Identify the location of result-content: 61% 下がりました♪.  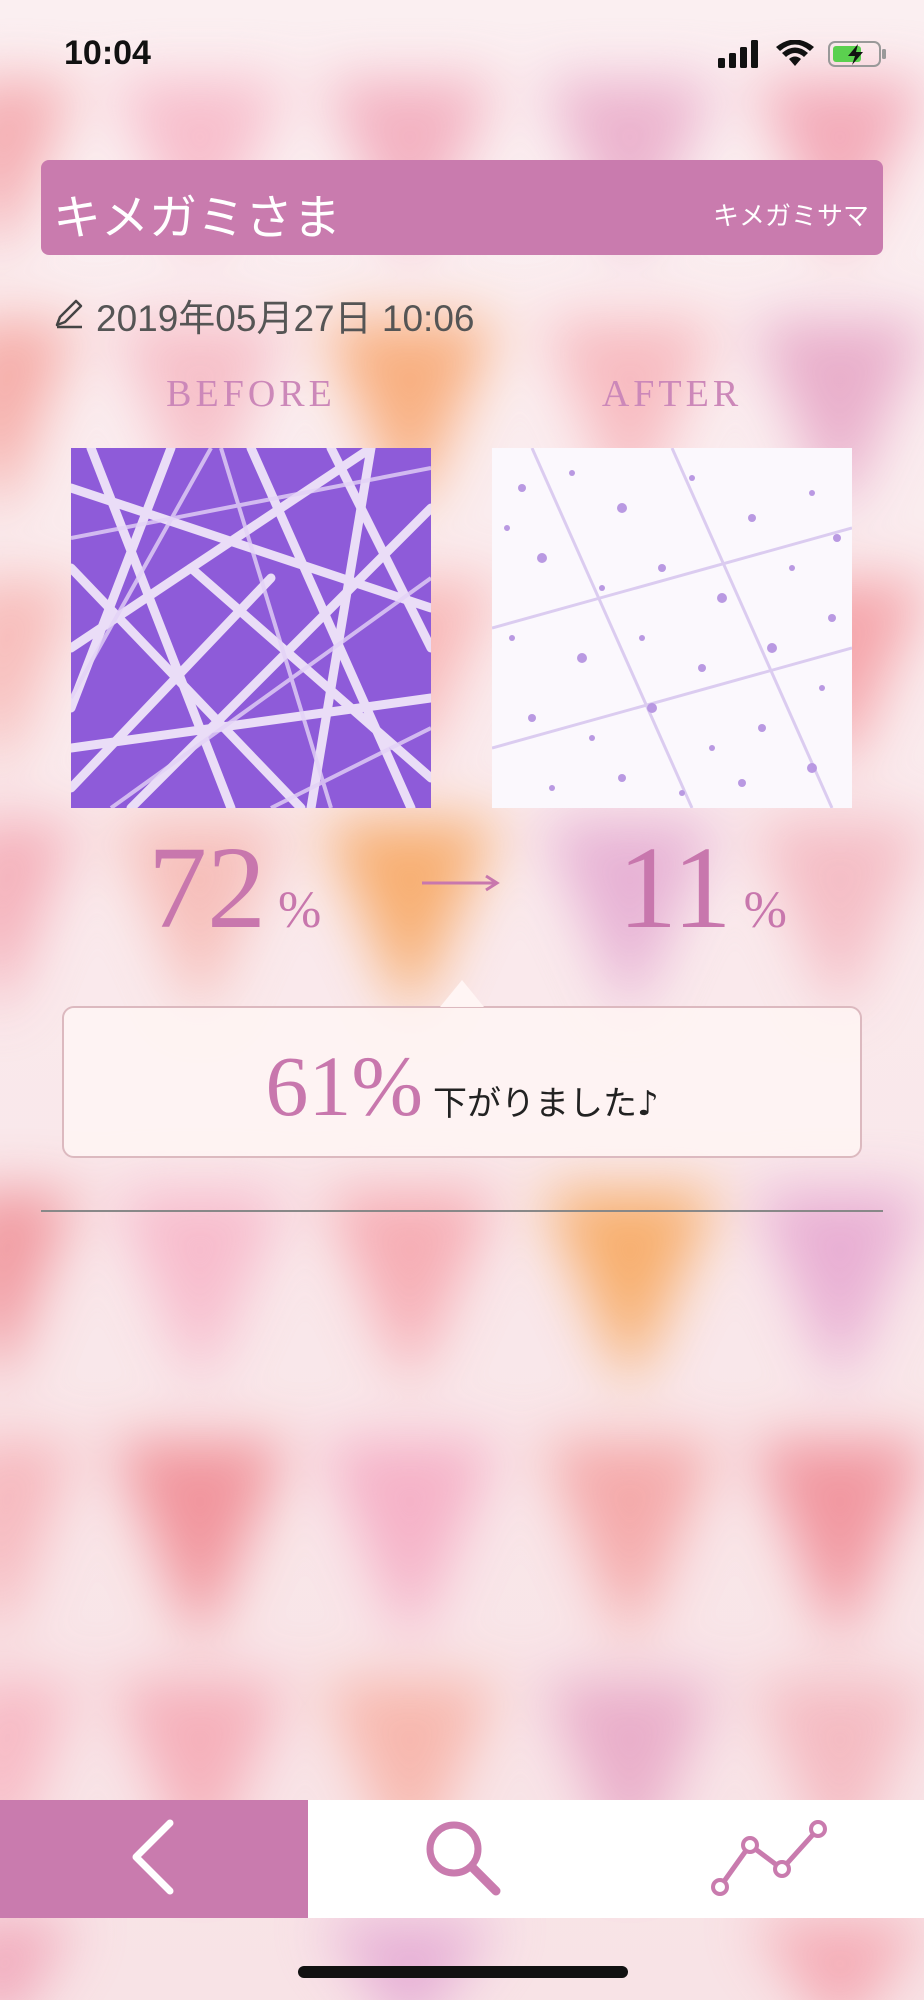
(462, 1082).